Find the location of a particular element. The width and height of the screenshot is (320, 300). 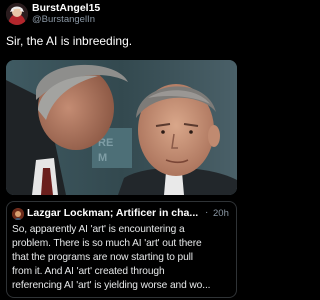

quoted-text-line: from it. And AI 'art' created through is located at coordinates (88, 271).